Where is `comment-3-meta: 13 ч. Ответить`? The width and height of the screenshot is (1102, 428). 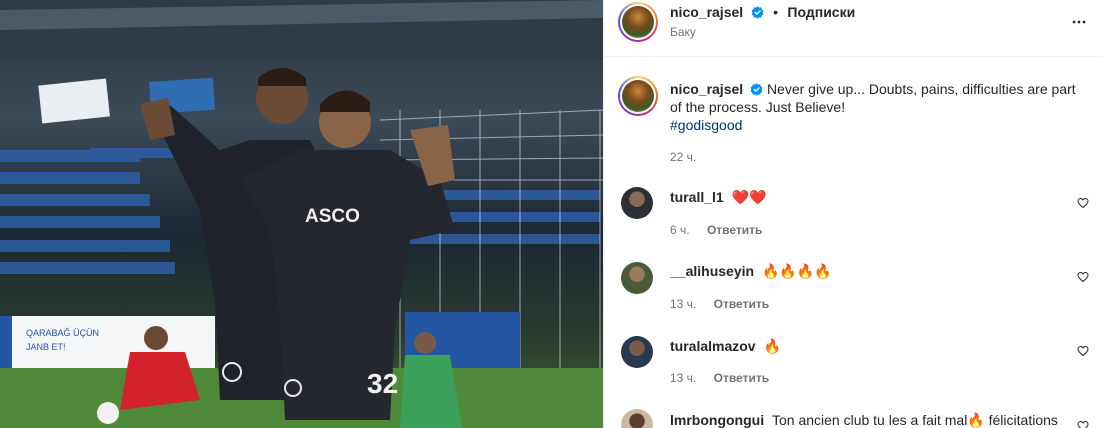
comment-3-meta: 13 ч. Ответить is located at coordinates (719, 378).